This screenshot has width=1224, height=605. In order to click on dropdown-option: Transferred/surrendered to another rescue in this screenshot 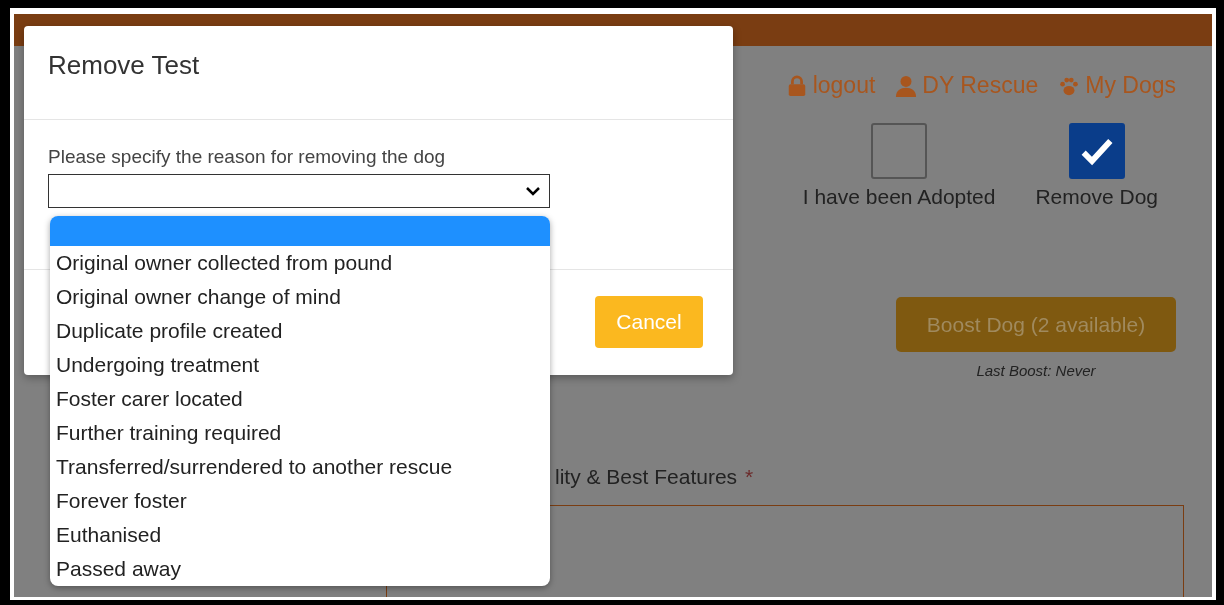, I will do `click(300, 467)`.